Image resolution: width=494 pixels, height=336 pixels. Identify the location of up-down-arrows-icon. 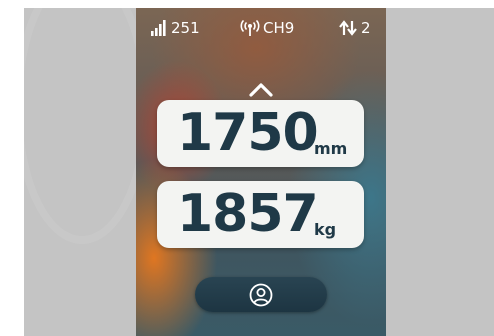
(348, 28).